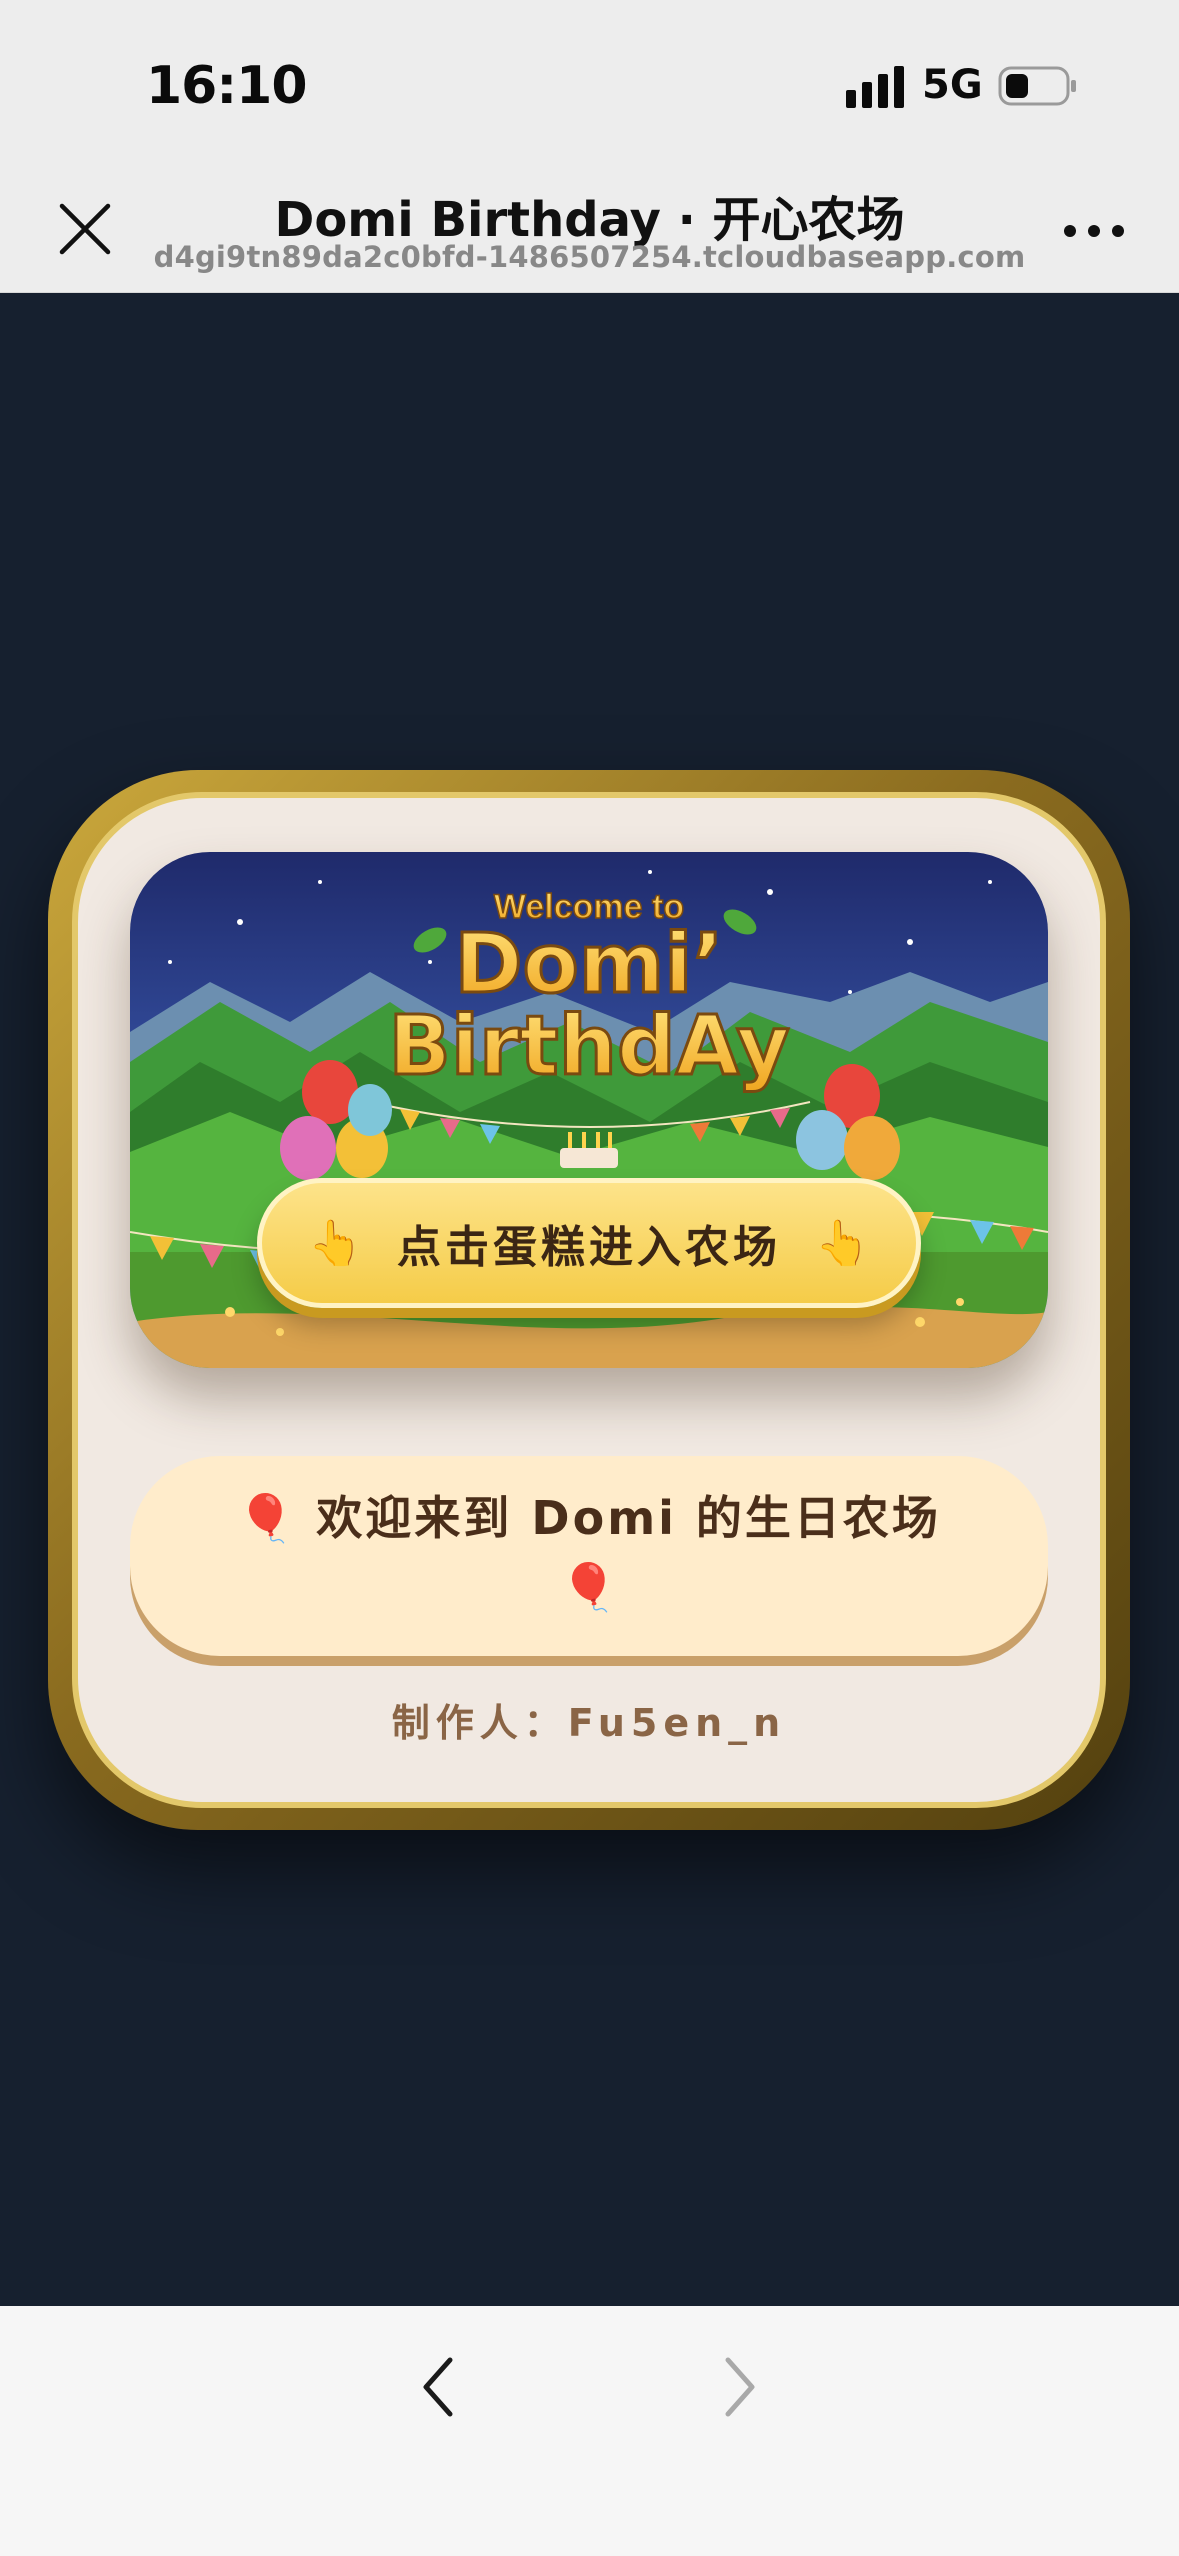 This screenshot has width=1179, height=2556. What do you see at coordinates (589, 80) in the screenshot?
I see `status-bar: 16:10 5G` at bounding box center [589, 80].